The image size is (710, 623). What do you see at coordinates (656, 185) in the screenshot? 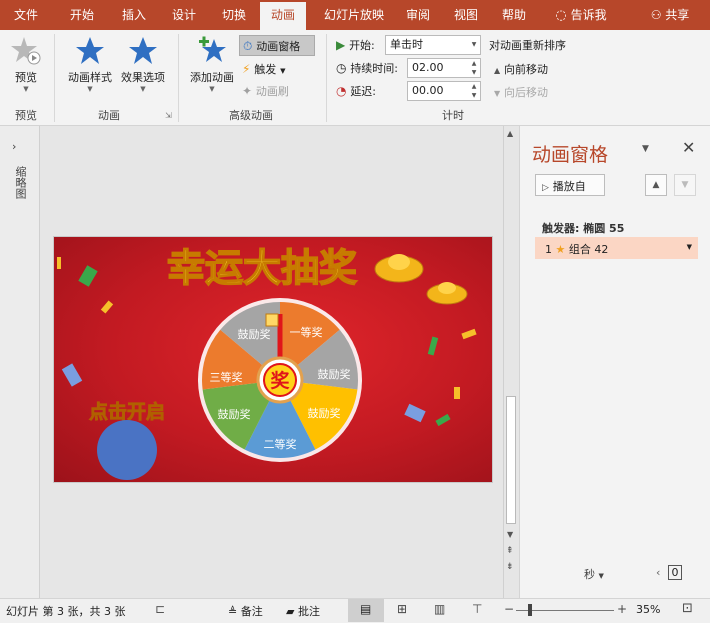
I see `move-up-icon: ▲` at bounding box center [656, 185].